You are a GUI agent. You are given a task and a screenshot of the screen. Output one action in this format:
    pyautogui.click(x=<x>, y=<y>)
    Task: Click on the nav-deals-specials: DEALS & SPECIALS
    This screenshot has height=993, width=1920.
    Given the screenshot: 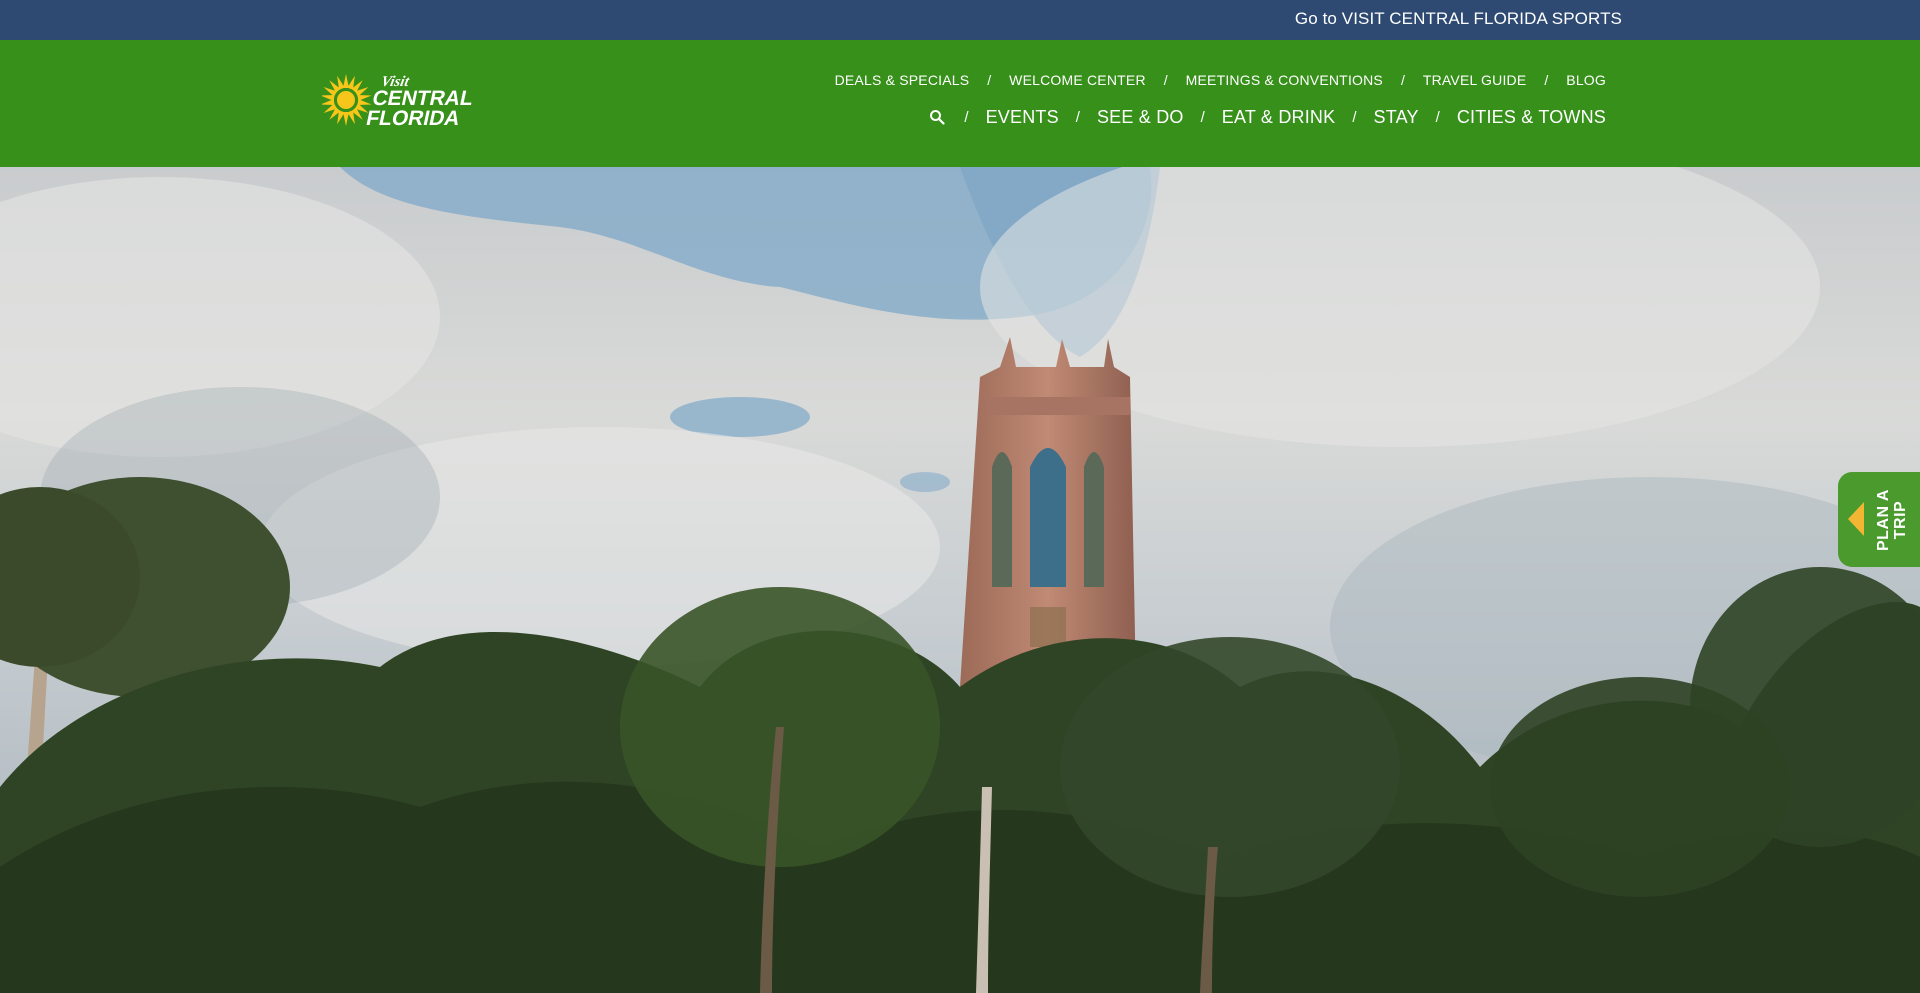 What is the action you would take?
    pyautogui.click(x=902, y=80)
    